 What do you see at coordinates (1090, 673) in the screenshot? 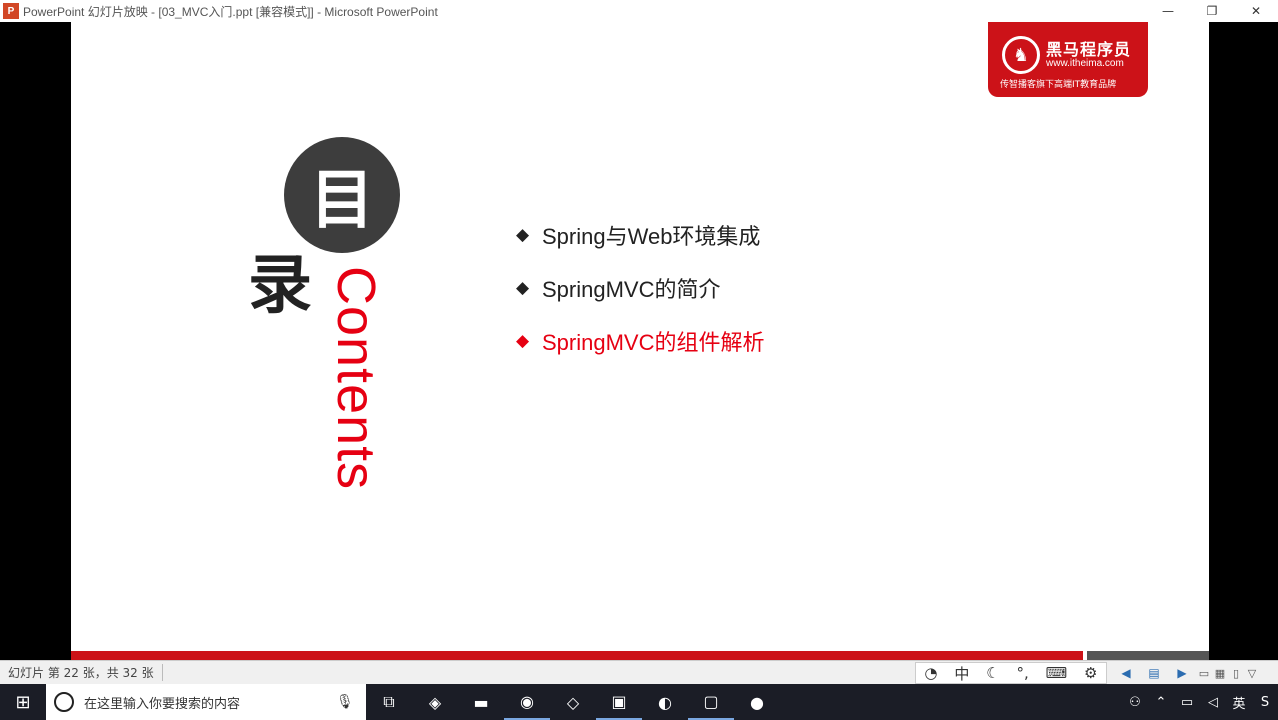
I see `gear-icon: ⚙` at bounding box center [1090, 673].